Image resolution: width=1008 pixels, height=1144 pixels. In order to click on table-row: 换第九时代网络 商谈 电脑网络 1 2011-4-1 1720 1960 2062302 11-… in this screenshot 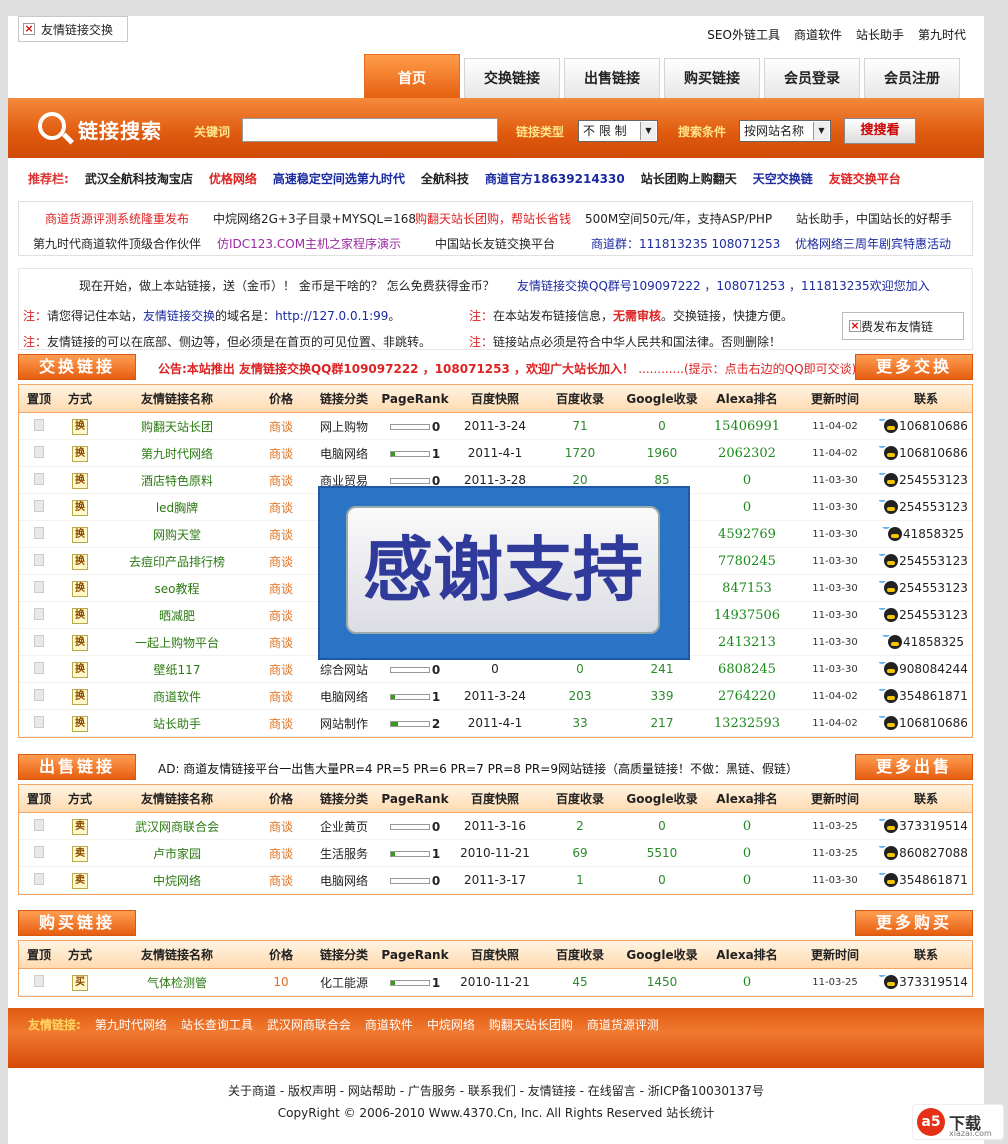, I will do `click(495, 453)`.